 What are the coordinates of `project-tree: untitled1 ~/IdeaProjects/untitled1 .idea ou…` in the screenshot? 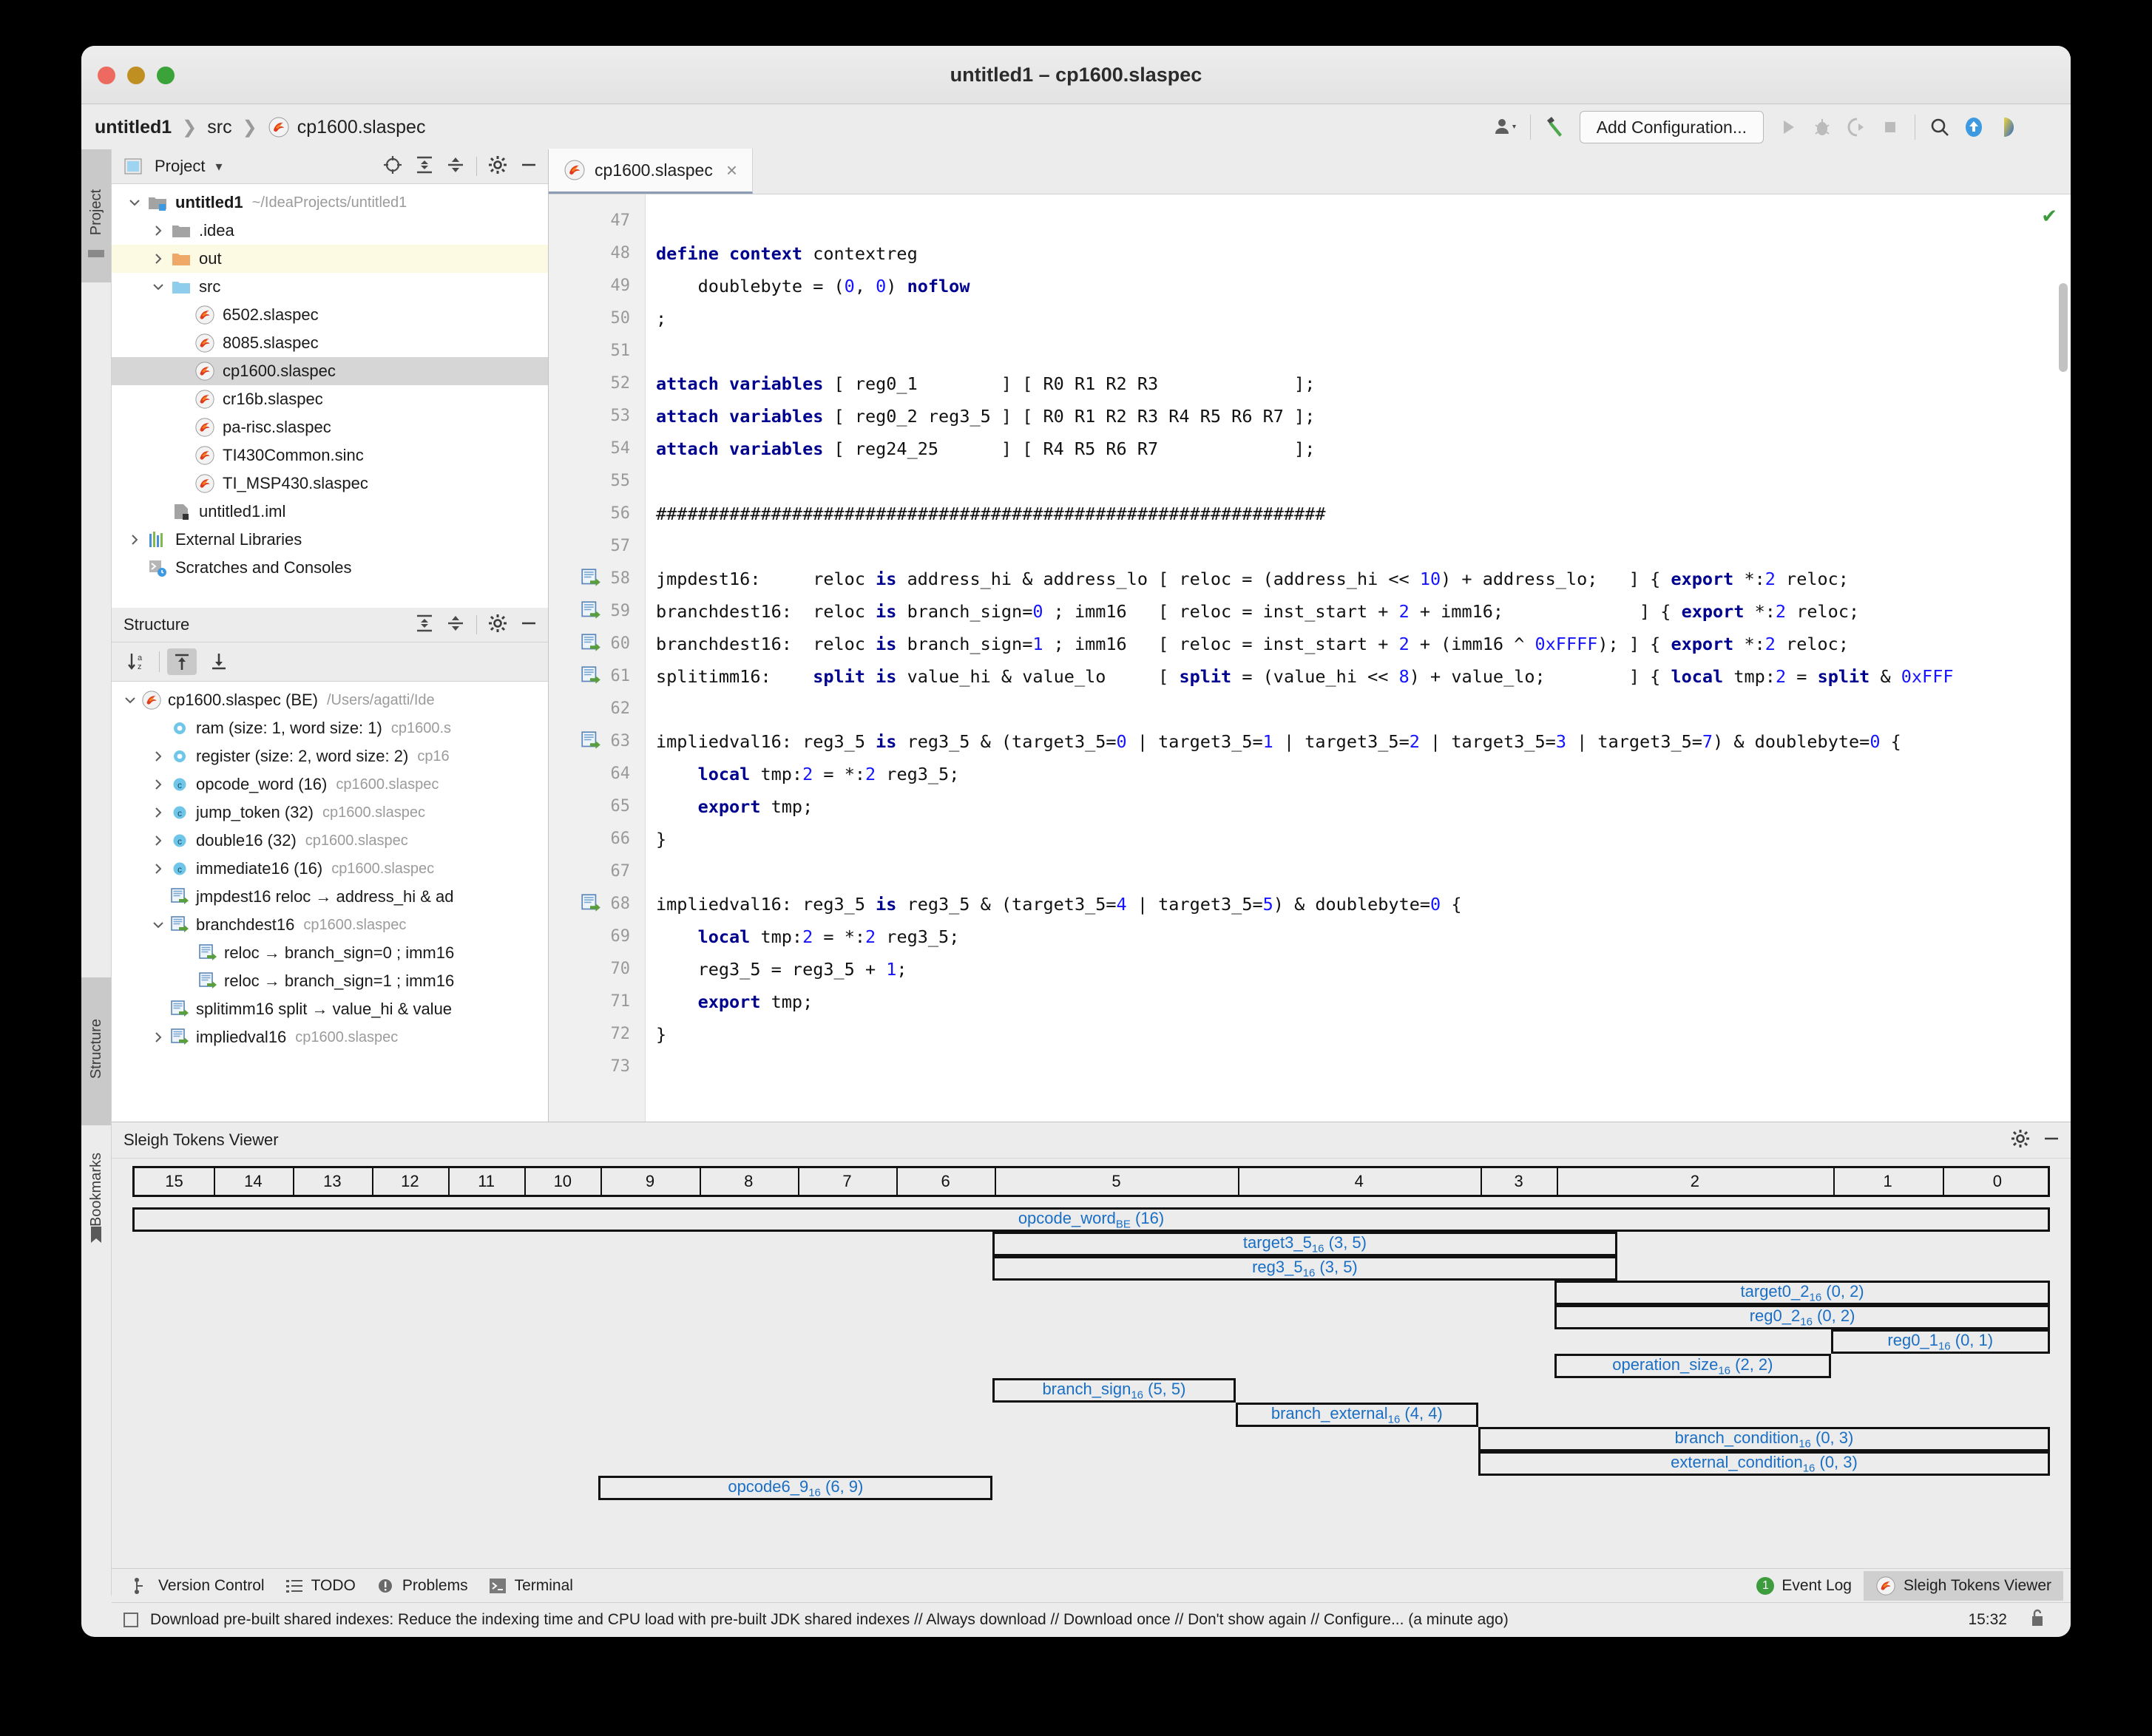 It's located at (330, 383).